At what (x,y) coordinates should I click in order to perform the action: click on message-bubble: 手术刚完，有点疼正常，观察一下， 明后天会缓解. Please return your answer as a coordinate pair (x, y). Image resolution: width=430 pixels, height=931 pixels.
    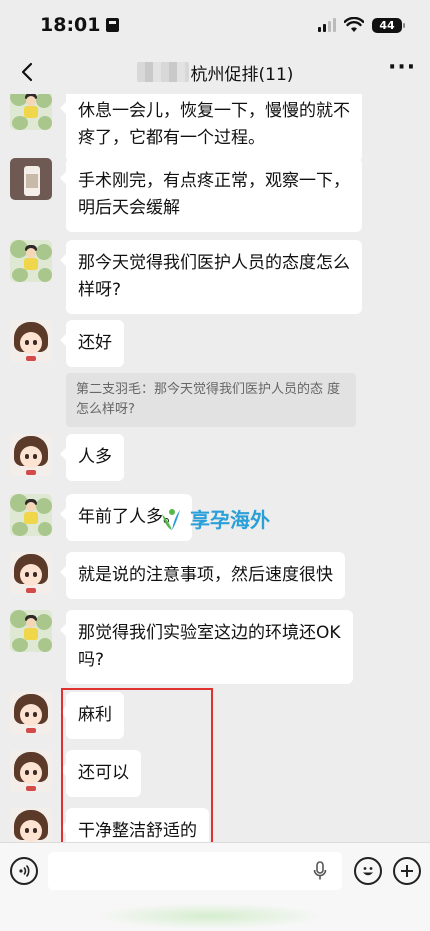
    Looking at the image, I should click on (211, 195).